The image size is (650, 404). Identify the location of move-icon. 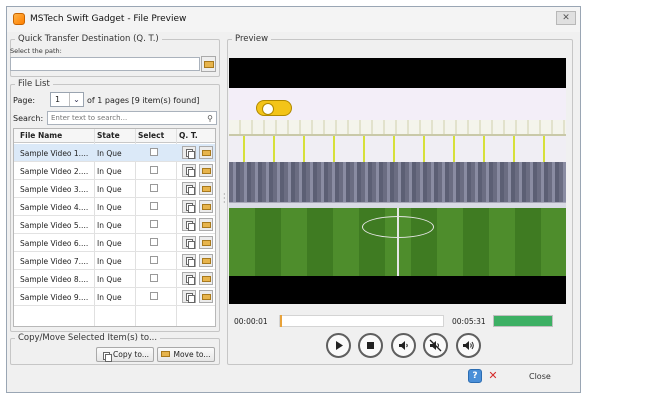
(165, 354).